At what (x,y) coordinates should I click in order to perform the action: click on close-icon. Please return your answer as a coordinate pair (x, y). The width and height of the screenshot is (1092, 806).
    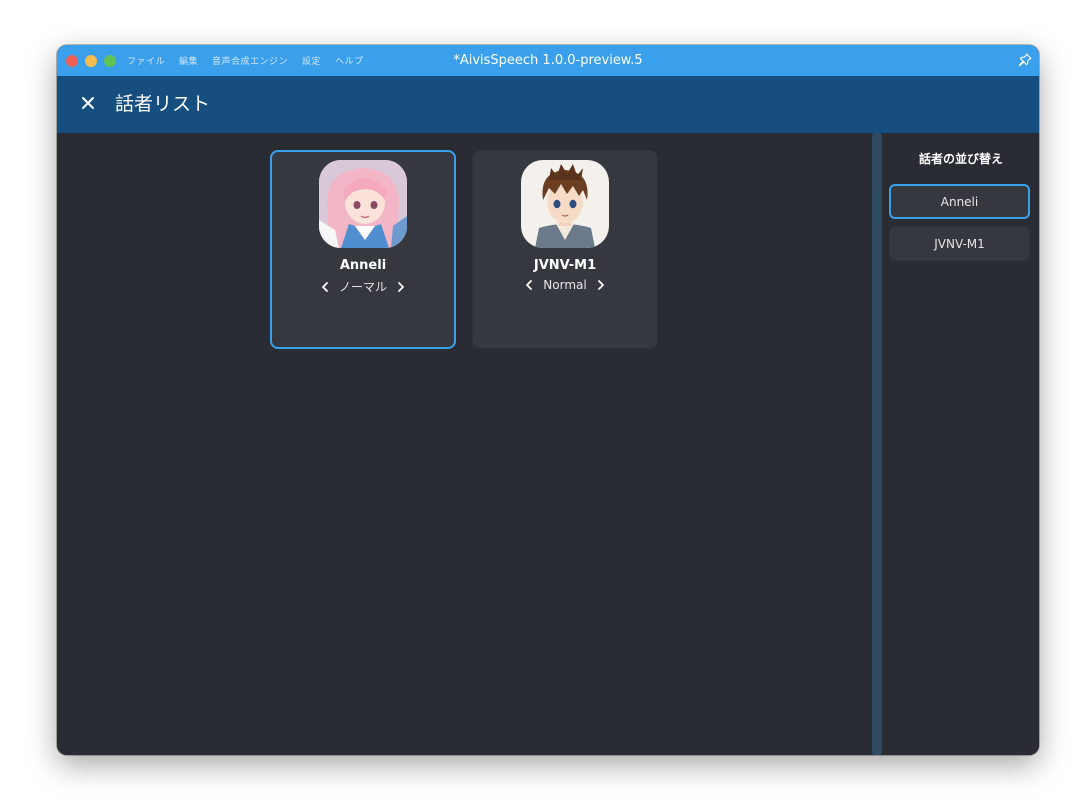
    Looking at the image, I should click on (88, 103).